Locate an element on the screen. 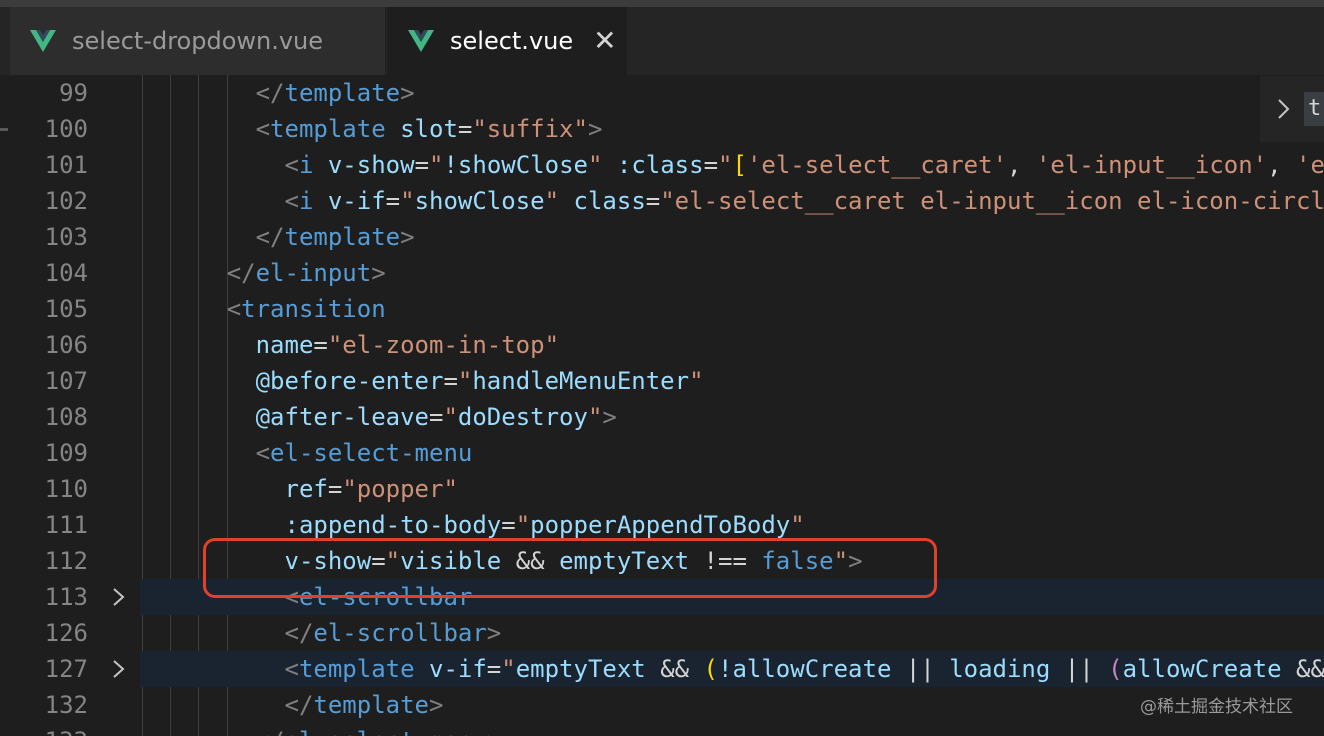 The width and height of the screenshot is (1324, 736). peek-text: t is located at coordinates (1314, 109).